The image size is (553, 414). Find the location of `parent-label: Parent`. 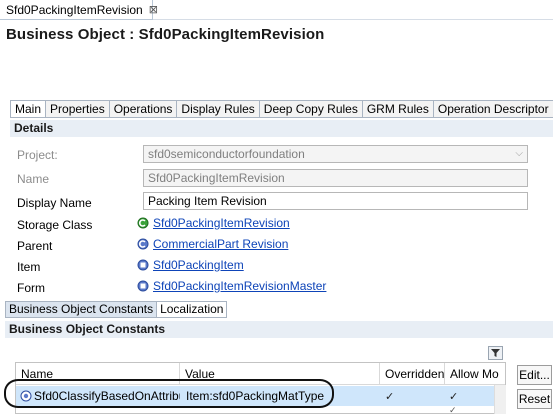

parent-label: Parent is located at coordinates (35, 246).